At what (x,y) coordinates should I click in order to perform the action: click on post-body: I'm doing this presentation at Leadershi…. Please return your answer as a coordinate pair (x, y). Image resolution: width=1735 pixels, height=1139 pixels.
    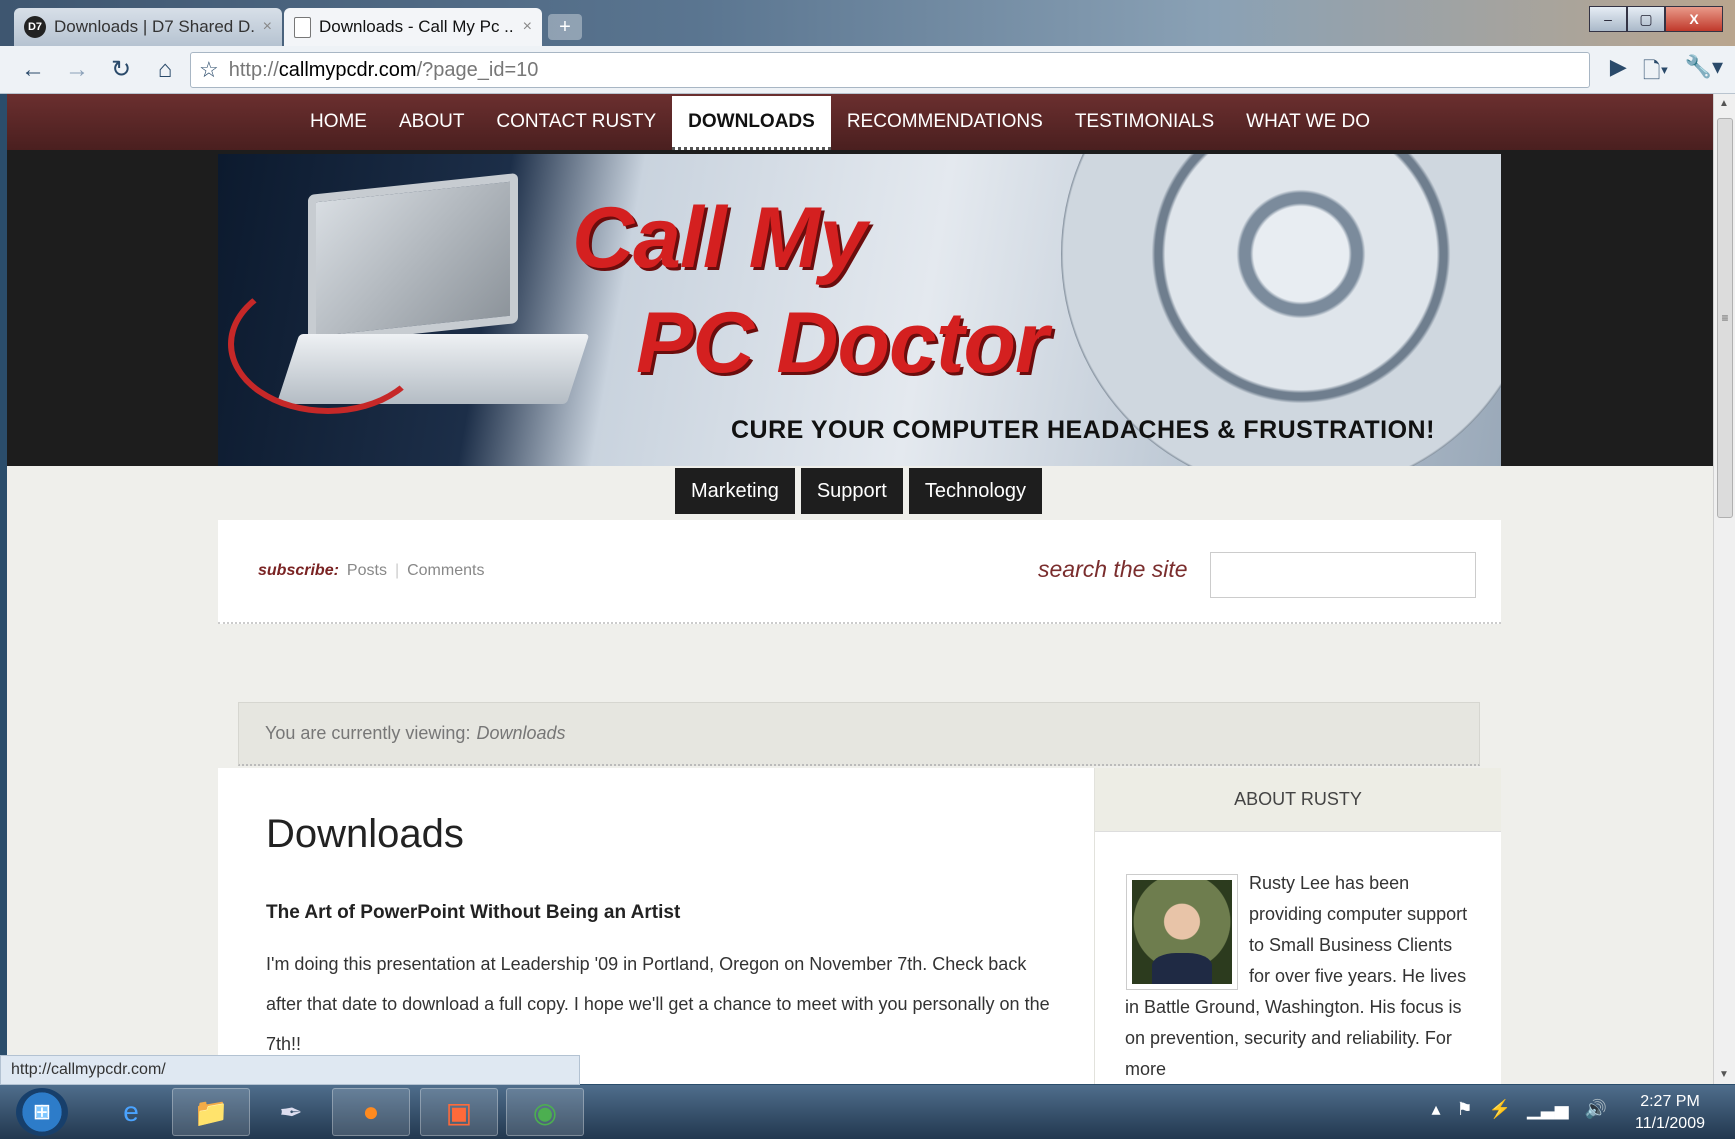
    Looking at the image, I should click on (658, 1004).